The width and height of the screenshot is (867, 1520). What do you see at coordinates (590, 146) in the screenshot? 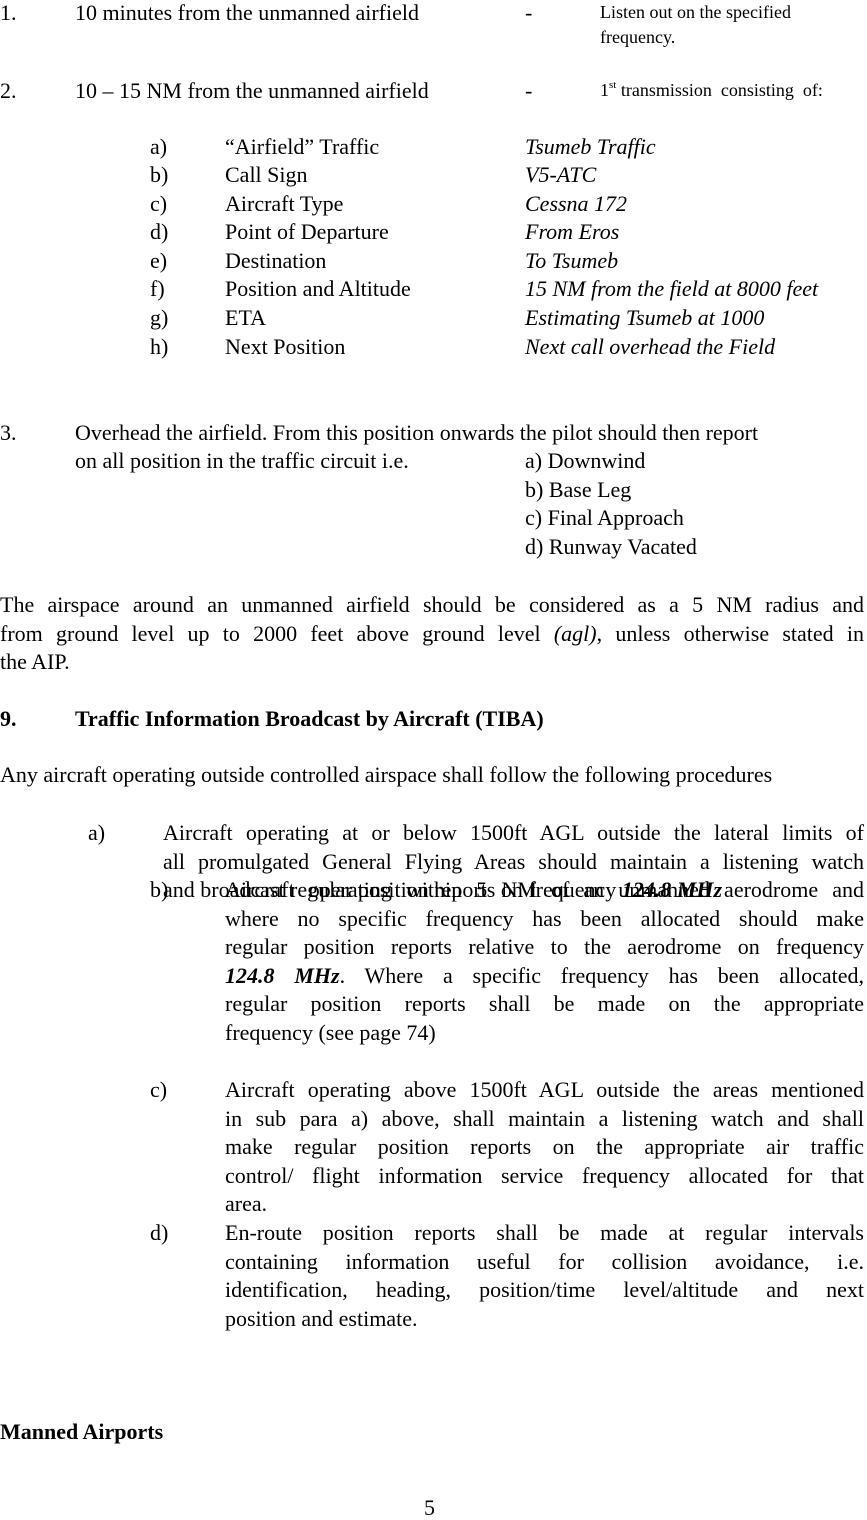
I see `row-example: Tsumeb Traffic` at bounding box center [590, 146].